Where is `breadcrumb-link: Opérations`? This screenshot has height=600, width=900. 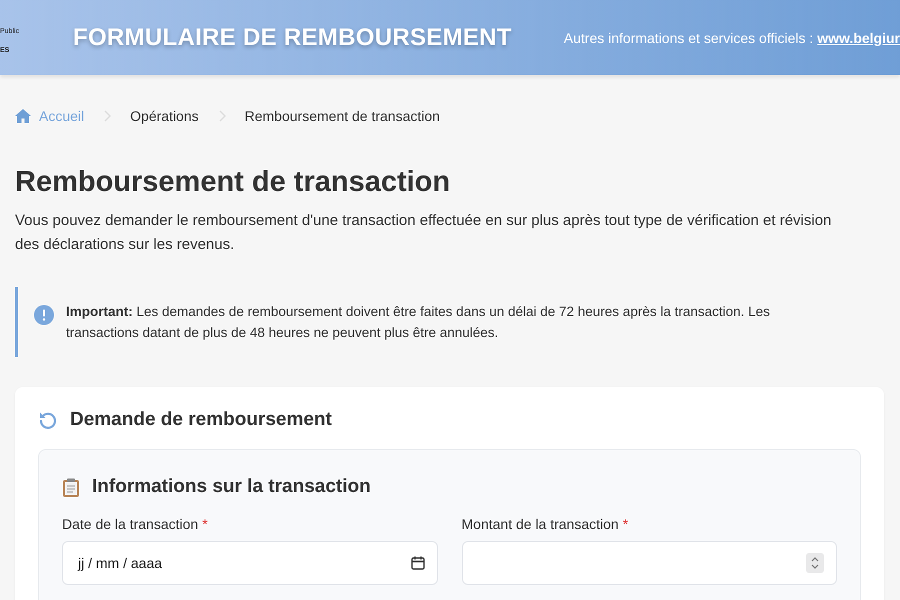
breadcrumb-link: Opérations is located at coordinates (164, 116).